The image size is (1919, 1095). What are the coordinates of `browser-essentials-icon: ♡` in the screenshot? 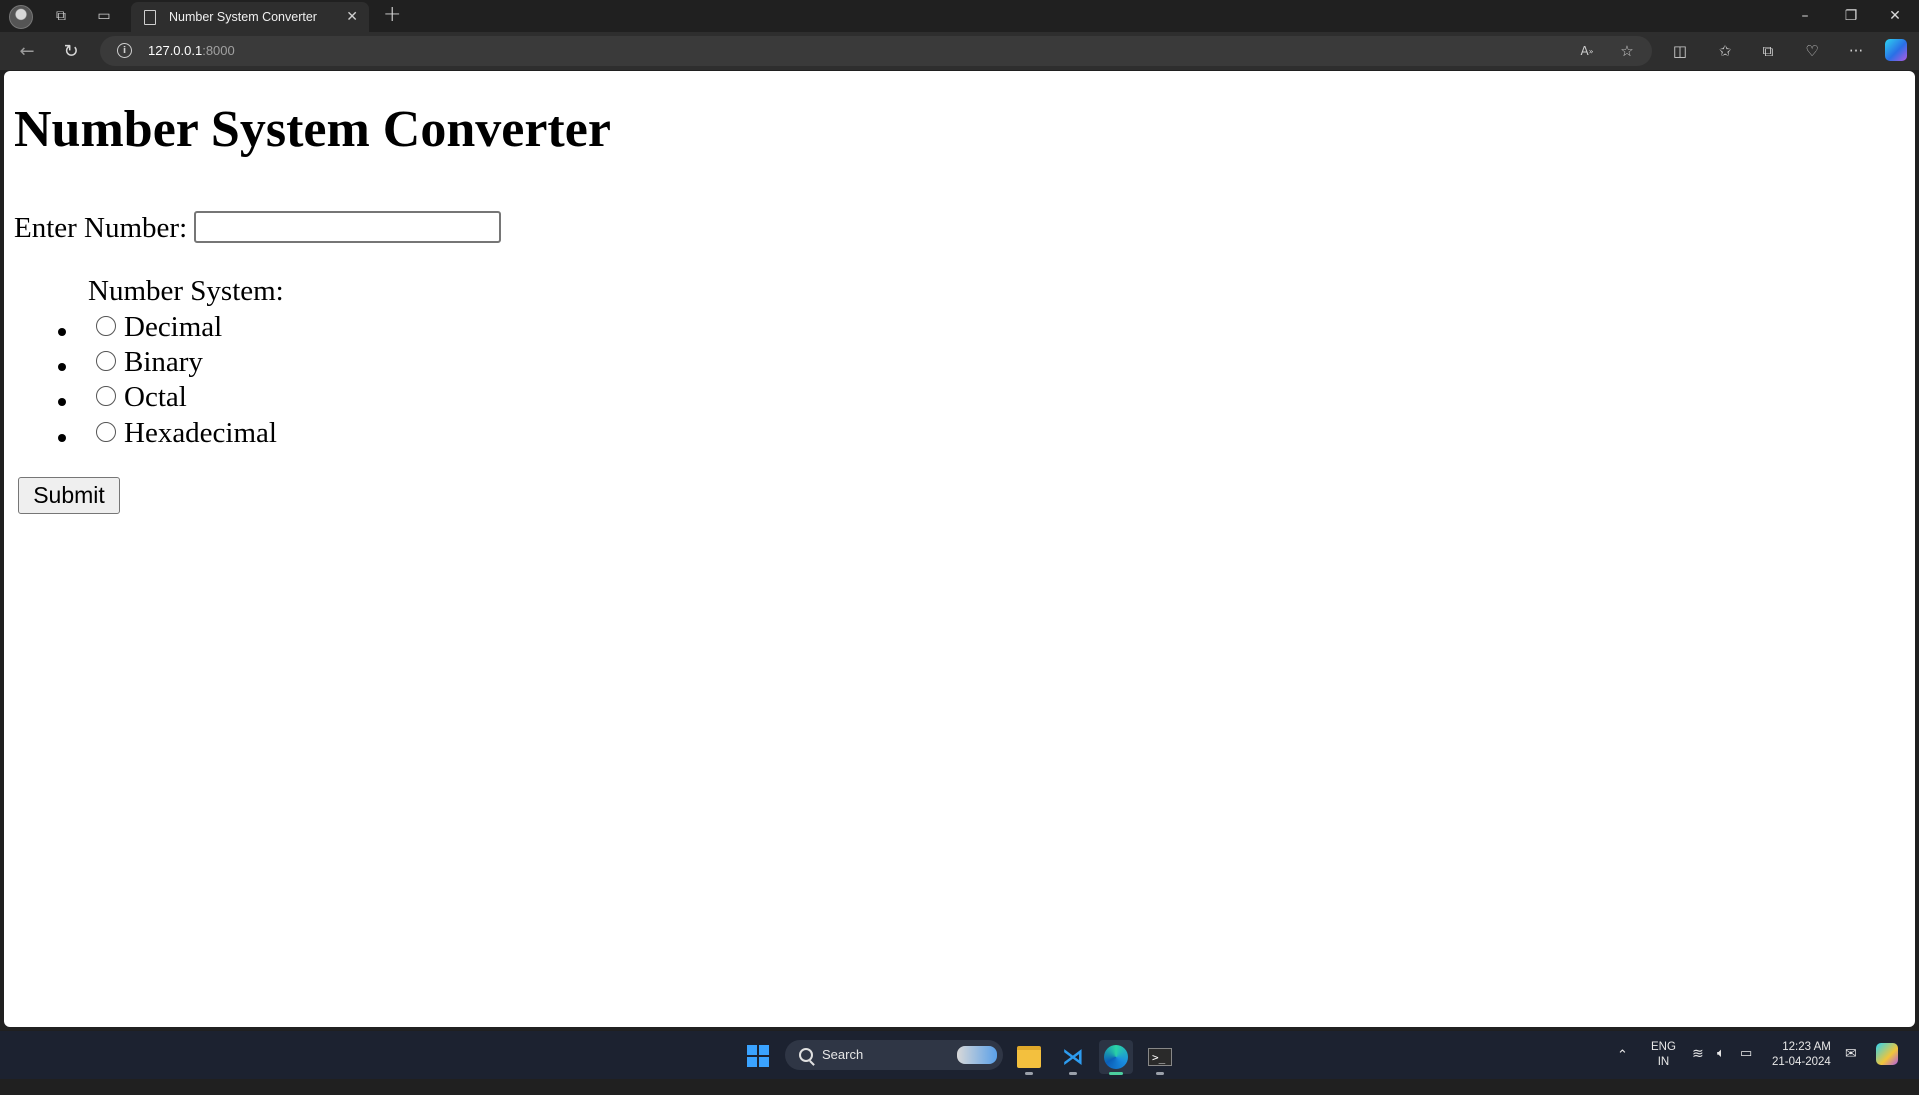 It's located at (1812, 51).